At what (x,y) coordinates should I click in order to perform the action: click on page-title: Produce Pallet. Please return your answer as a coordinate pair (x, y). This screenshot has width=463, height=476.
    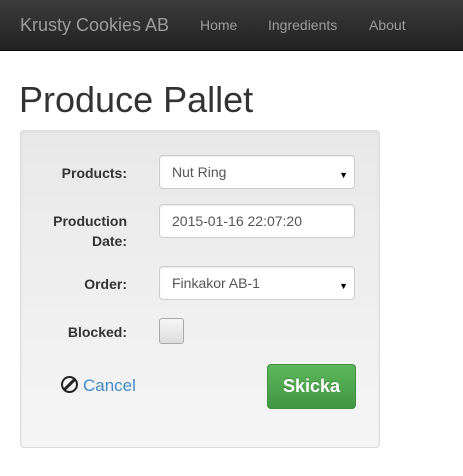
    Looking at the image, I should click on (136, 99).